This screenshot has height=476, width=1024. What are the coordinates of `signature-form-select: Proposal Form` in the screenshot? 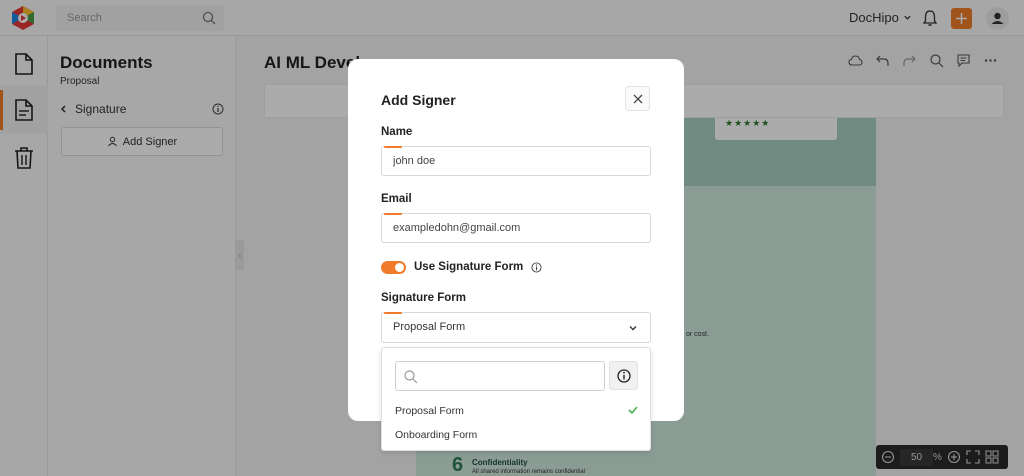 It's located at (516, 327).